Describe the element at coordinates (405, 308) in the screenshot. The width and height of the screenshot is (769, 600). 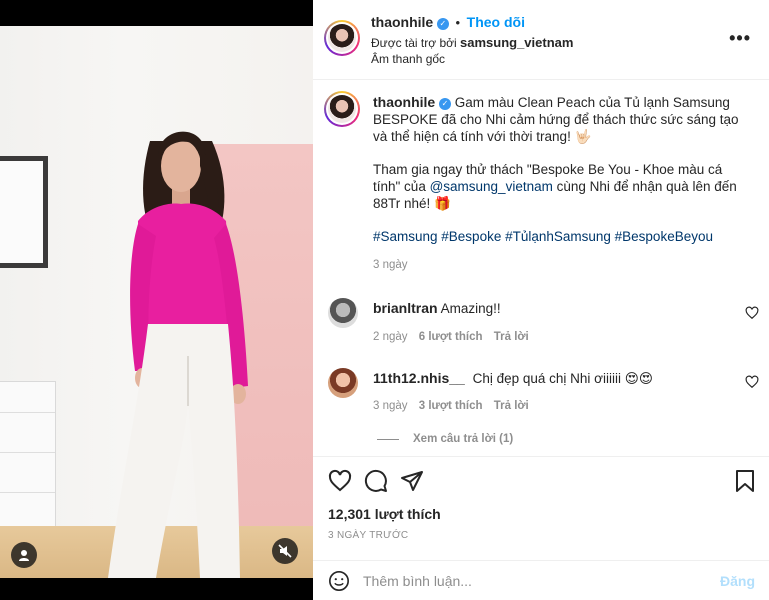
I see `comment-username: brianltran` at that location.